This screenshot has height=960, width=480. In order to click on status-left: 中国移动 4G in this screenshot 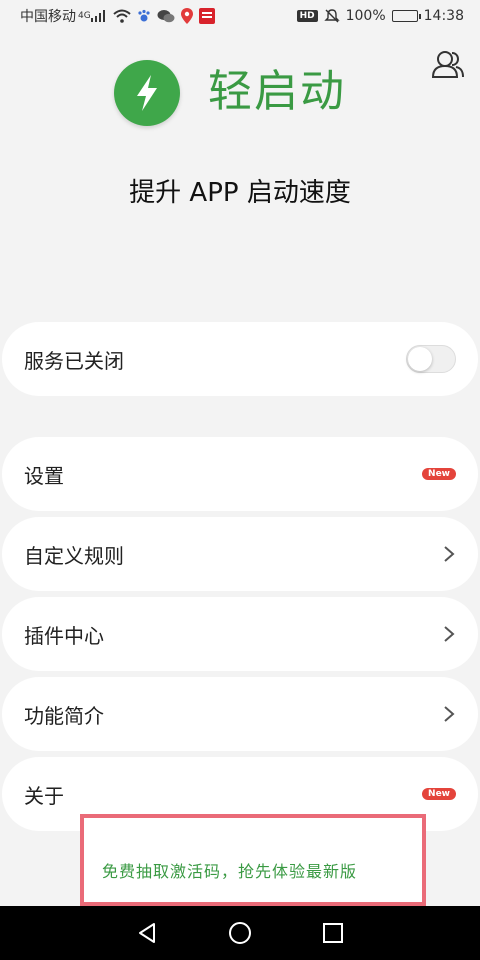, I will do `click(117, 16)`.